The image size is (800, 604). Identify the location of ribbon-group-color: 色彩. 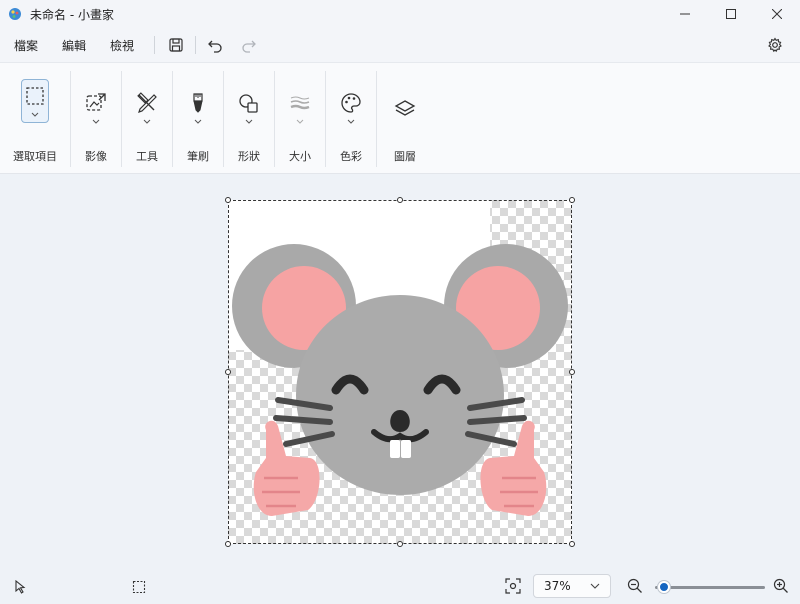
(351, 119).